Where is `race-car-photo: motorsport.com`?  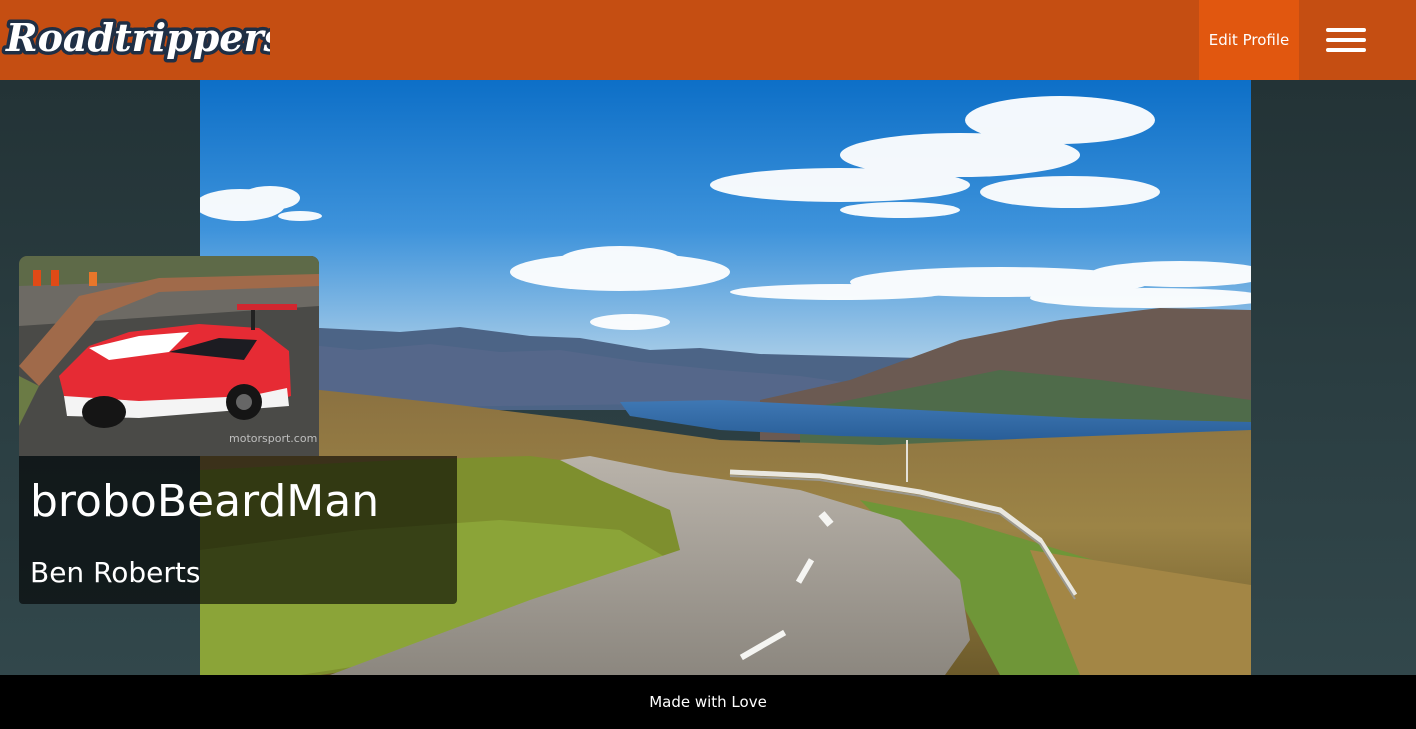 race-car-photo: motorsport.com is located at coordinates (169, 356).